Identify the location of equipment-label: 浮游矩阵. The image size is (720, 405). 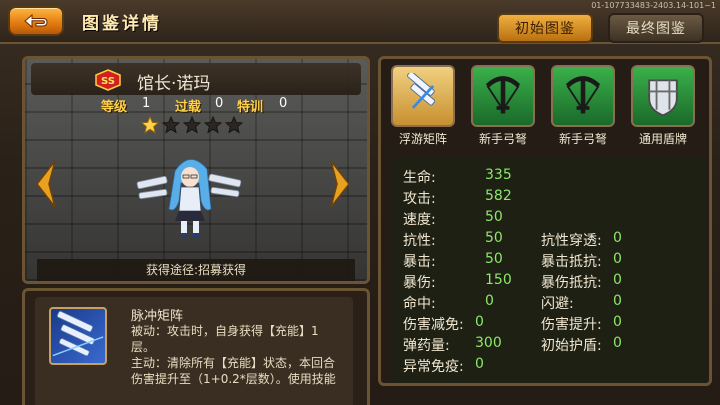
(422, 139).